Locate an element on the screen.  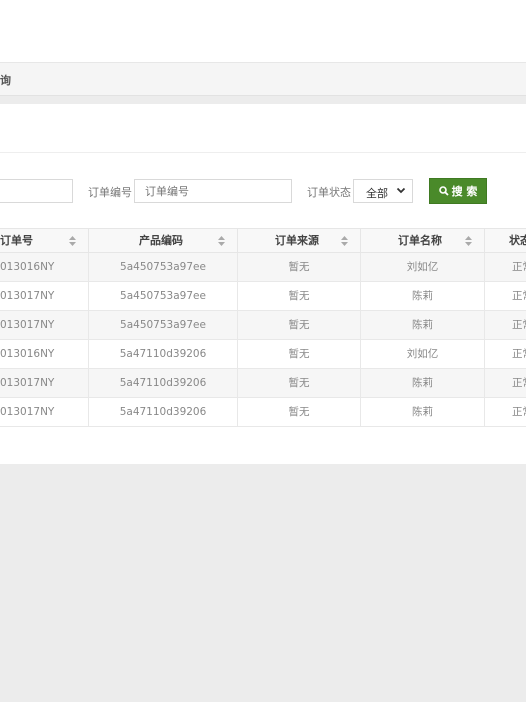
order-no-label: 订单编号 is located at coordinates (110, 192).